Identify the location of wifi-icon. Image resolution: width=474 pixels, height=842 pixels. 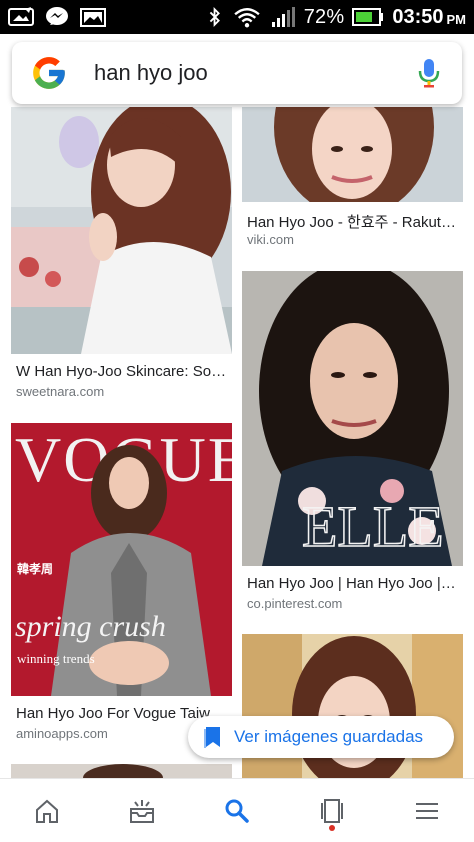
(247, 18).